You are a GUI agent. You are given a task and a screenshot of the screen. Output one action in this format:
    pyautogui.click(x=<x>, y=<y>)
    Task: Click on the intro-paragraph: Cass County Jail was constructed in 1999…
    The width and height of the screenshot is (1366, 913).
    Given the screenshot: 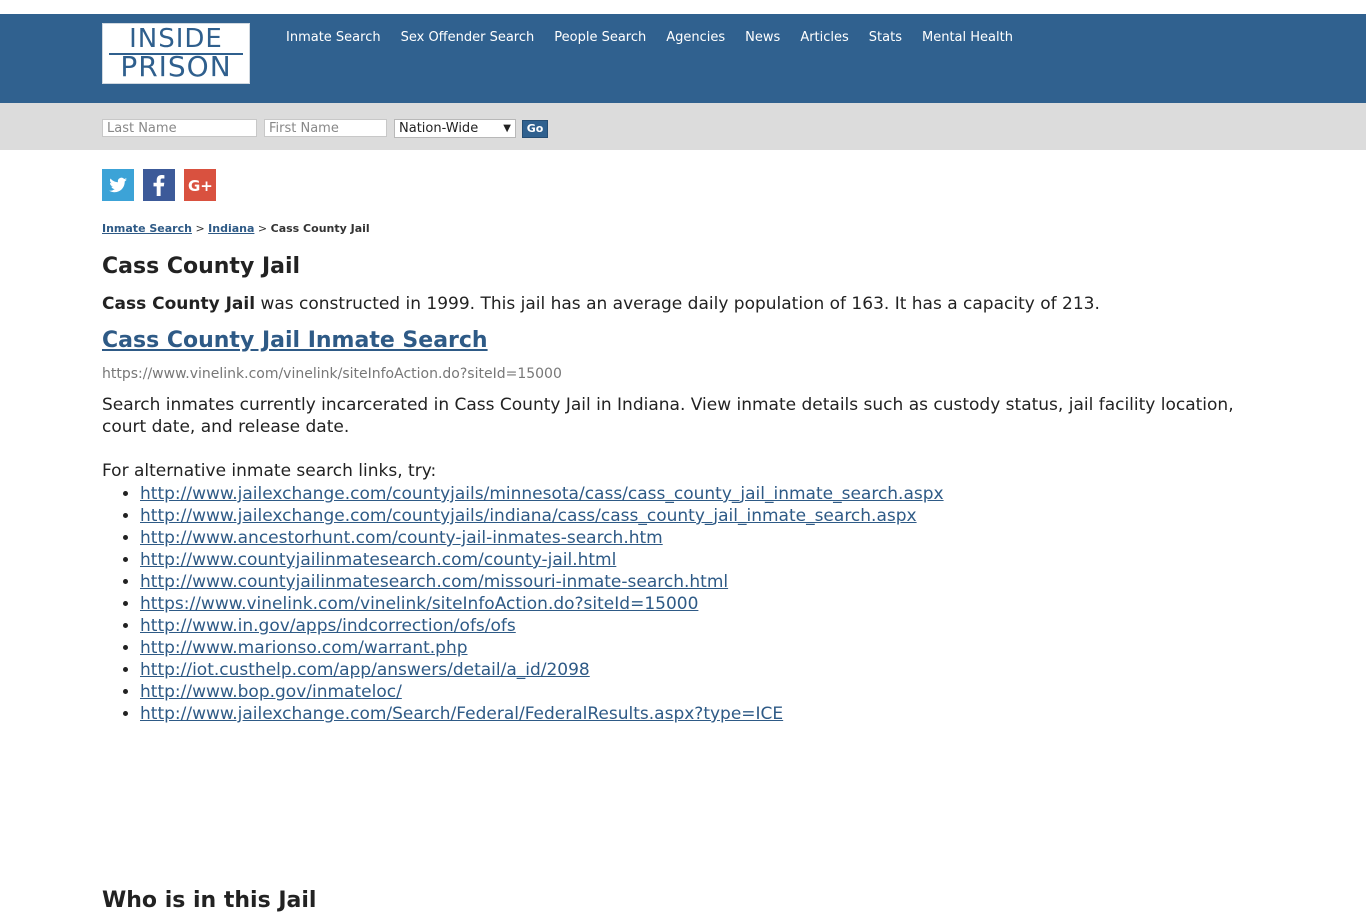 What is the action you would take?
    pyautogui.click(x=682, y=304)
    